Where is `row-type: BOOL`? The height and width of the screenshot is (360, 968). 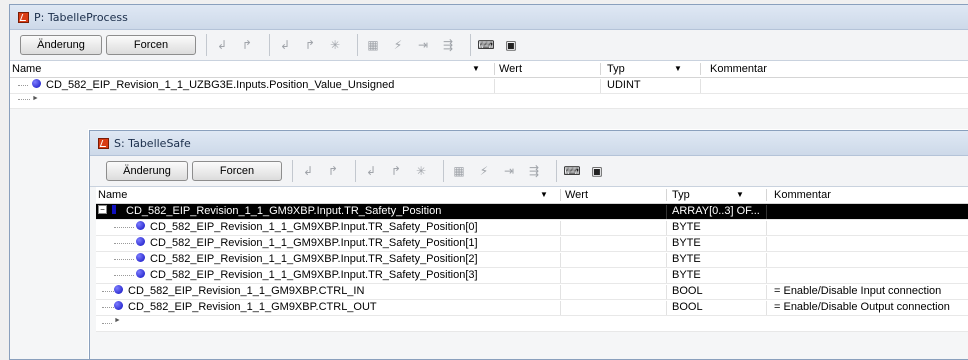
row-type: BOOL is located at coordinates (687, 307).